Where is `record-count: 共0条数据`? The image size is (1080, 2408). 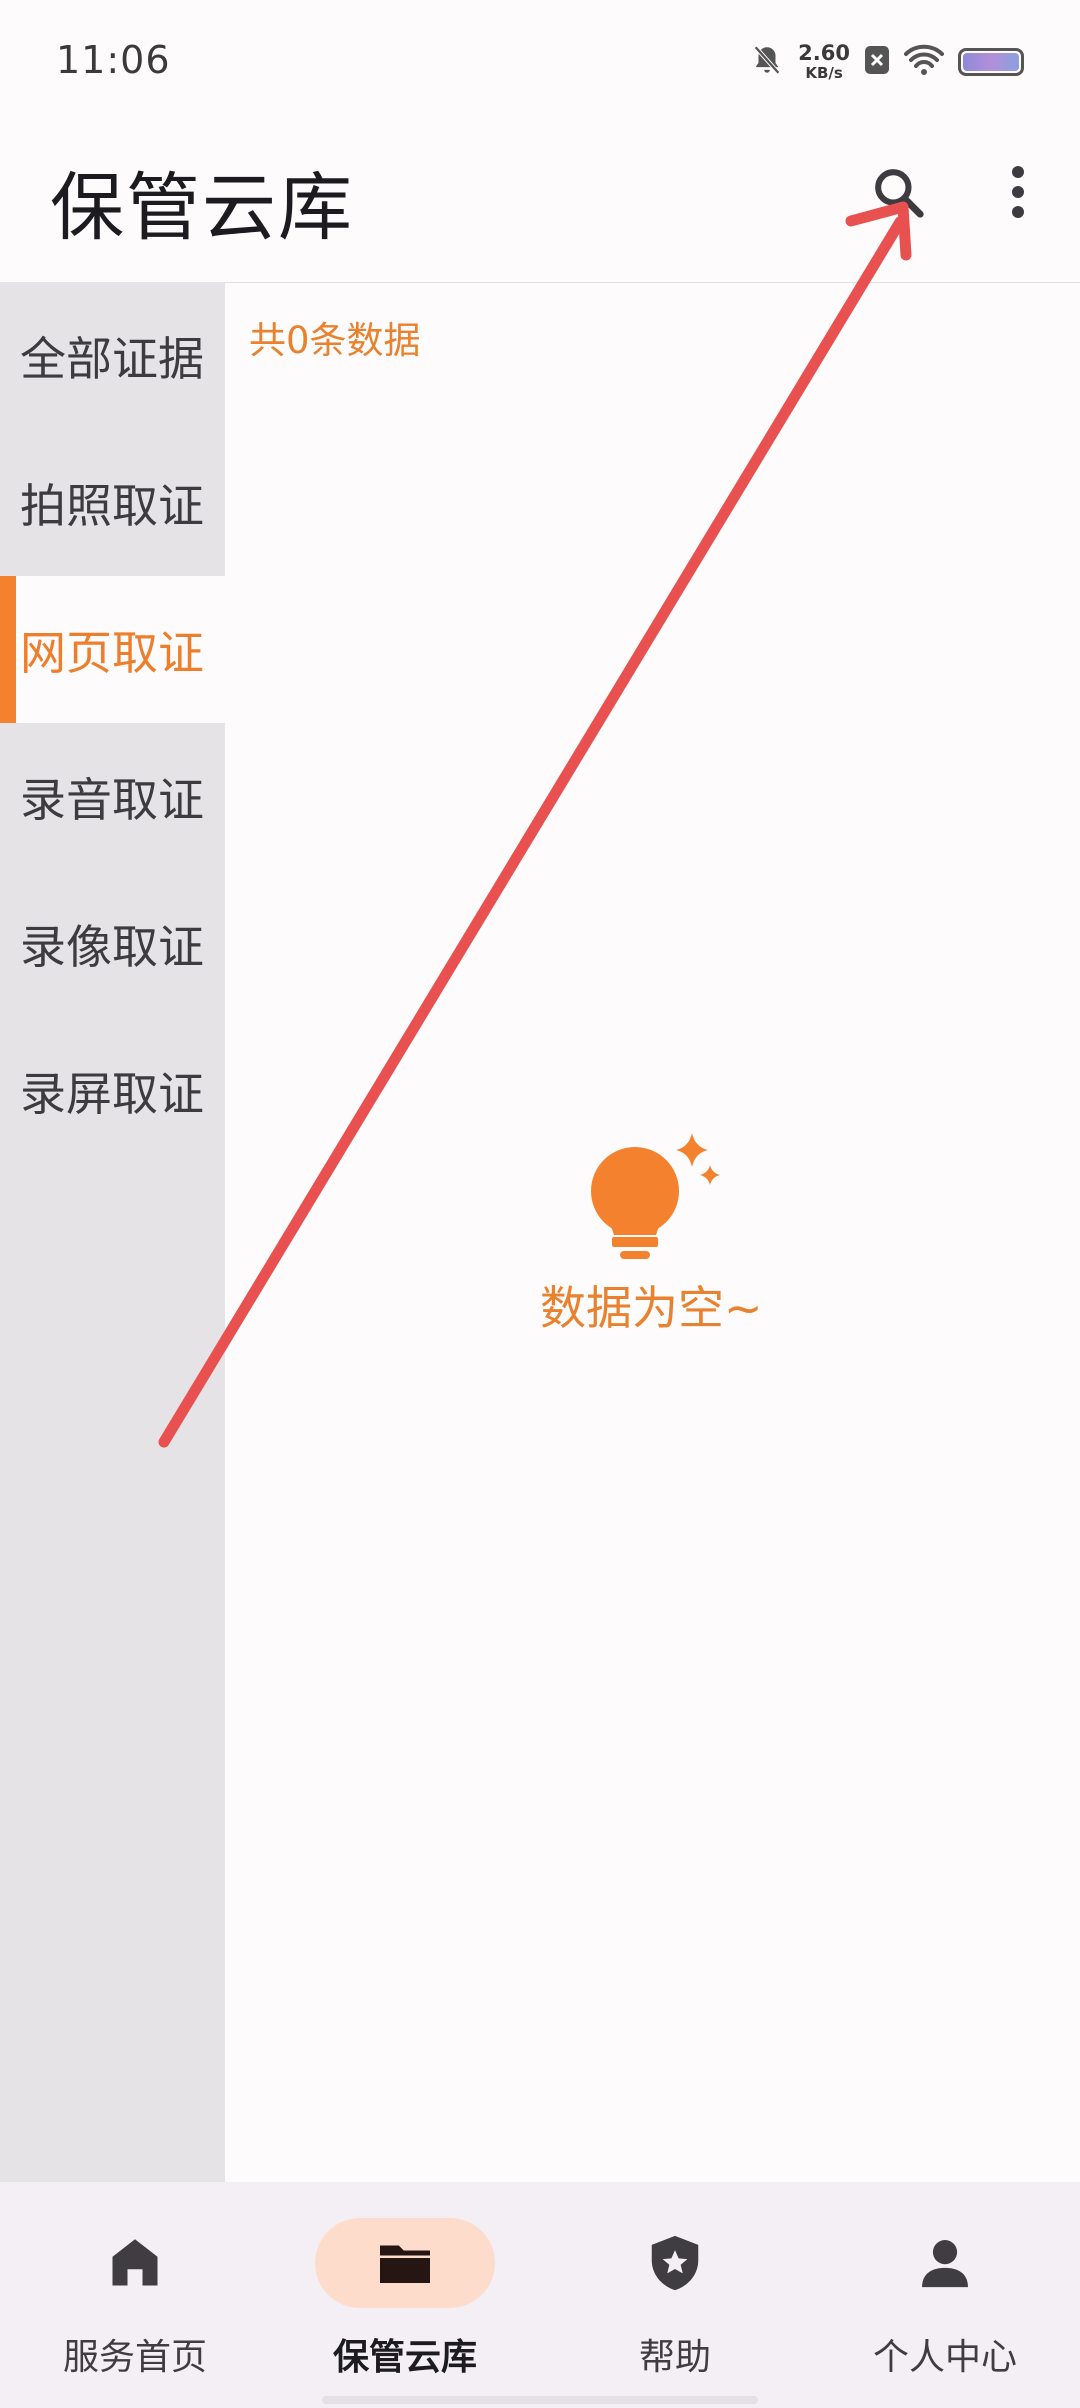
record-count: 共0条数据 is located at coordinates (335, 340).